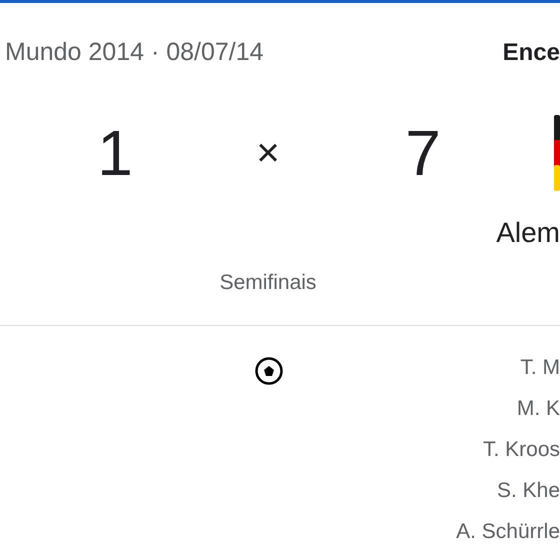  What do you see at coordinates (528, 233) in the screenshot?
I see `team-name: Alem` at bounding box center [528, 233].